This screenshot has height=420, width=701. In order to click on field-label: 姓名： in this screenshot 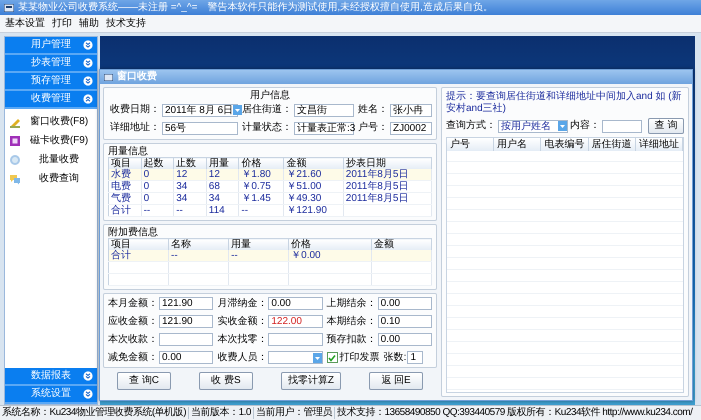, I will do `click(373, 110)`.